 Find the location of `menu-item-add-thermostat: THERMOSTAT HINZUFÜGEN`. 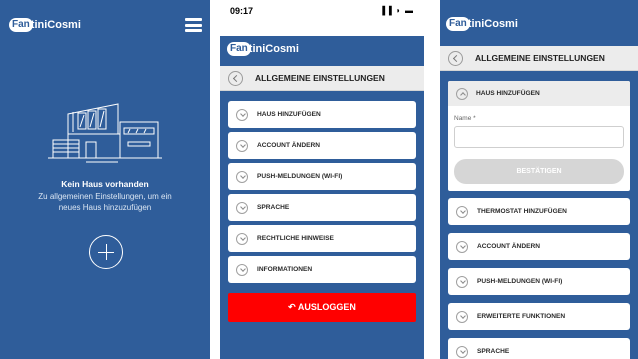

menu-item-add-thermostat: THERMOSTAT HINZUFÜGEN is located at coordinates (539, 211).